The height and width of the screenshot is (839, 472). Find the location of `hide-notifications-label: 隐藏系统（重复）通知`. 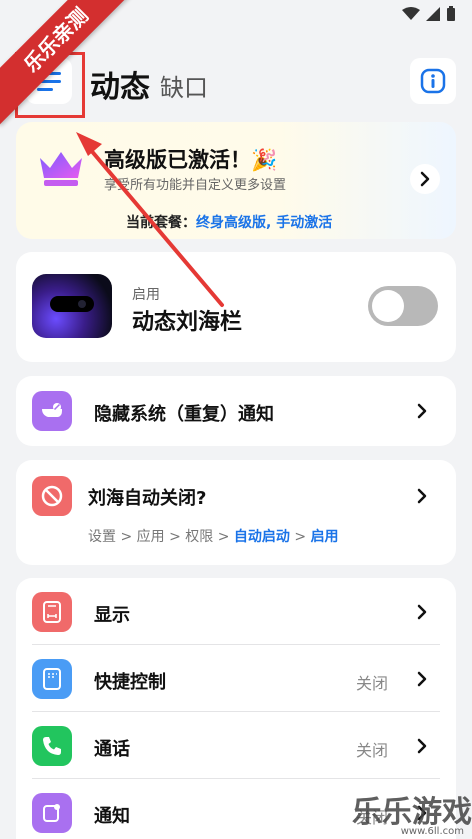

hide-notifications-label: 隐藏系统（重复）通知 is located at coordinates (184, 414).